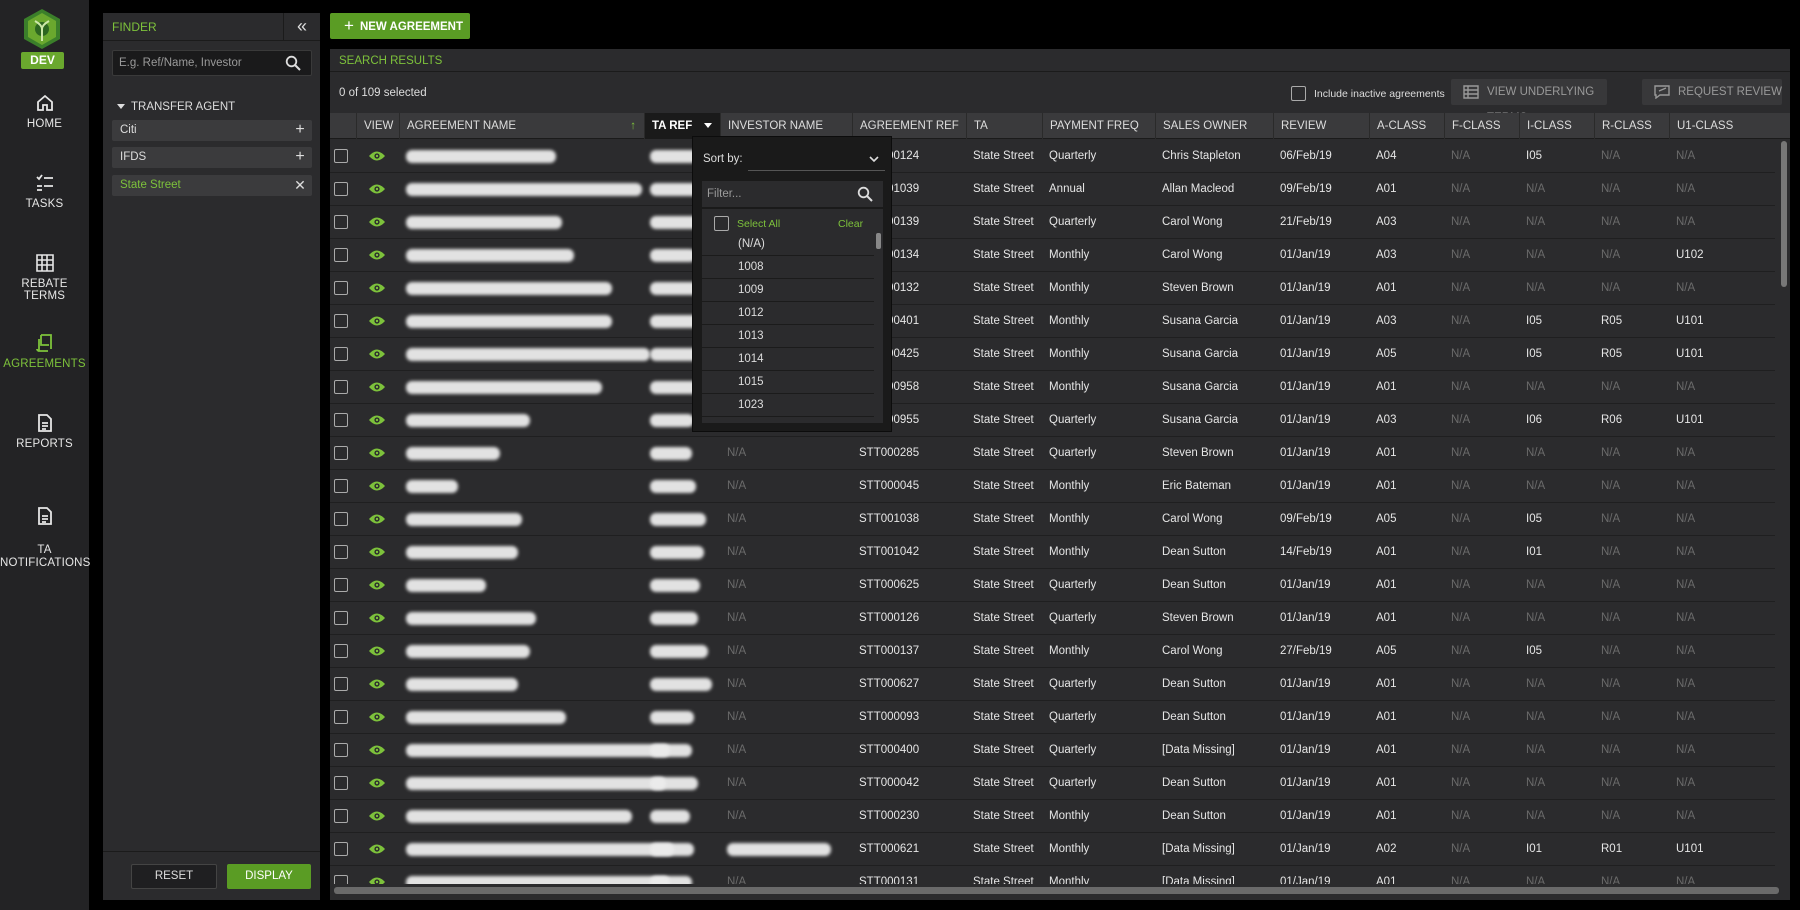  Describe the element at coordinates (708, 125) in the screenshot. I see `column-menu-caret-icon` at that location.